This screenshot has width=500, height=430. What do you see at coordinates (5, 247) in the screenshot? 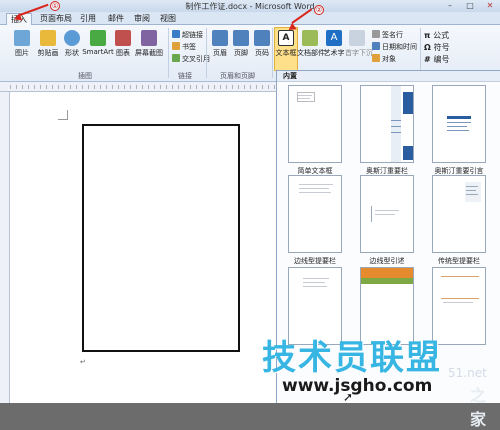
I see `vertical-ruler` at bounding box center [5, 247].